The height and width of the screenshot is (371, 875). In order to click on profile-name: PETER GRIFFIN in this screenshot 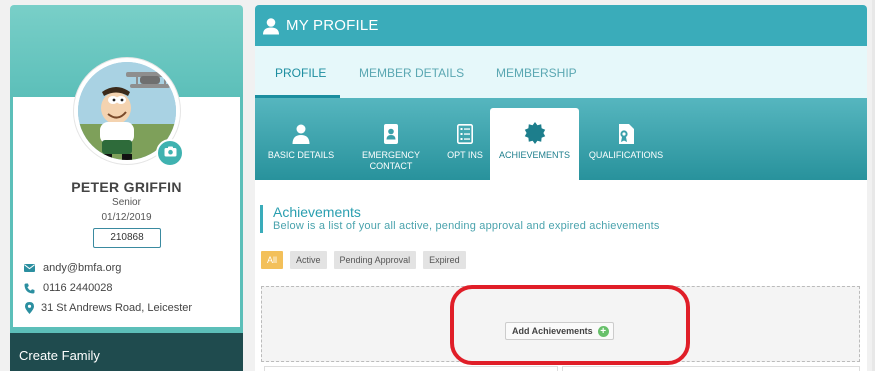, I will do `click(126, 187)`.